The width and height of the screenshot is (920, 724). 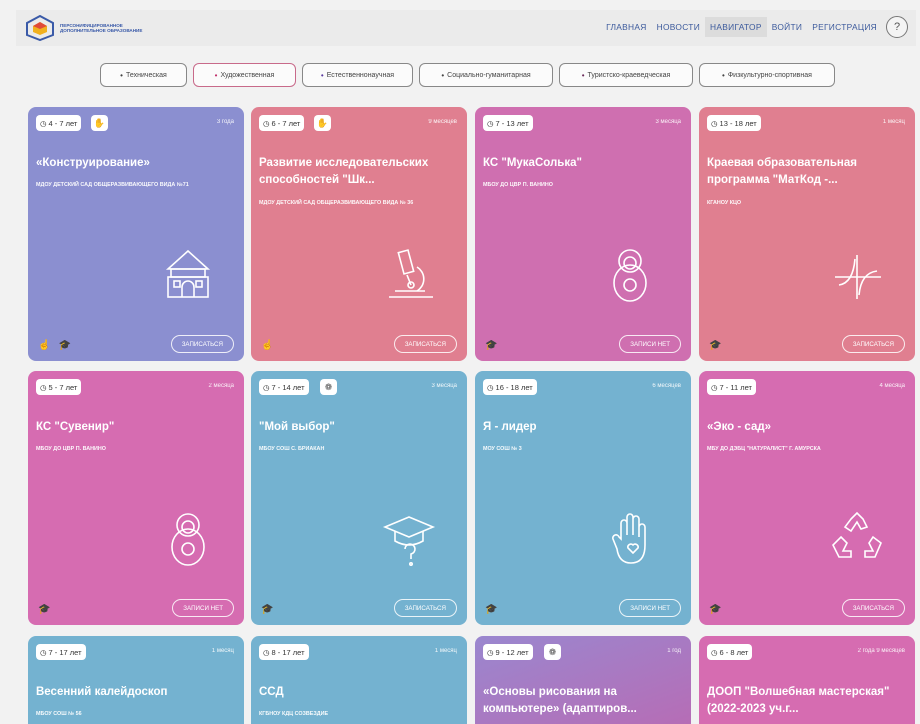 What do you see at coordinates (59, 714) in the screenshot?
I see `card-org: МБОУ СОШ № 56` at bounding box center [59, 714].